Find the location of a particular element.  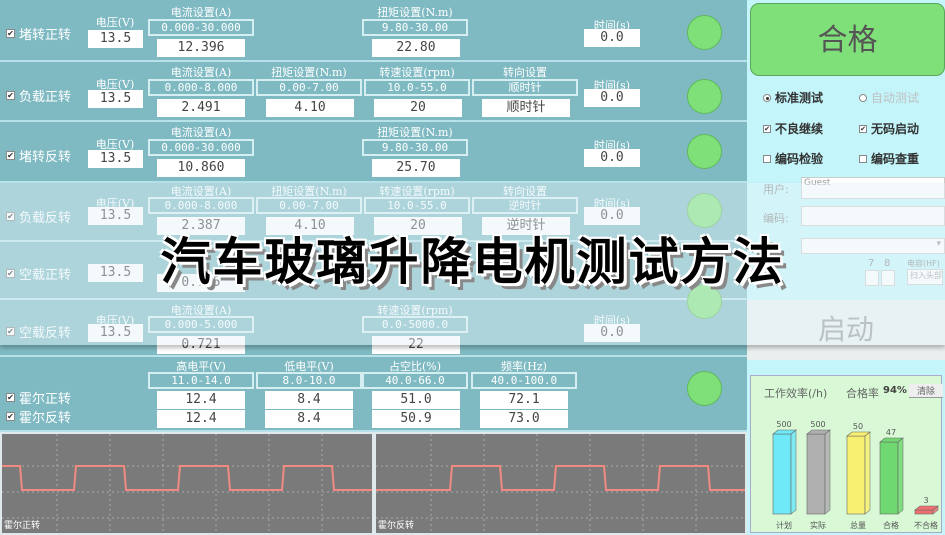

current-range: 0.000-8.000 is located at coordinates (201, 87).